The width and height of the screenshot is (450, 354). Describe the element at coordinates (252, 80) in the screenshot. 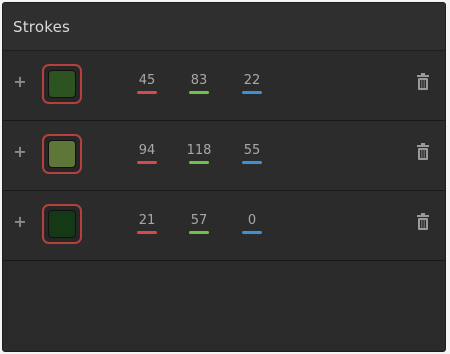

I see `blue-value: 22` at that location.